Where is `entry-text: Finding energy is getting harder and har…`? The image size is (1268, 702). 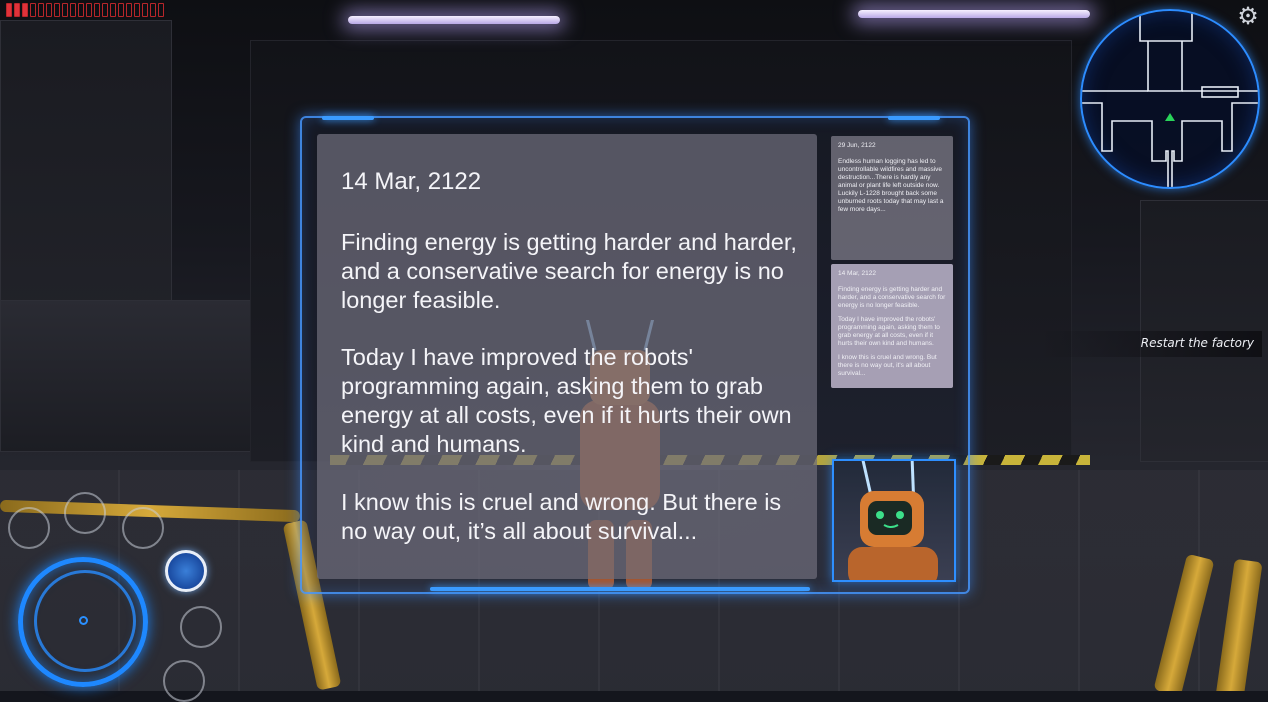 entry-text: Finding energy is getting harder and har… is located at coordinates (892, 297).